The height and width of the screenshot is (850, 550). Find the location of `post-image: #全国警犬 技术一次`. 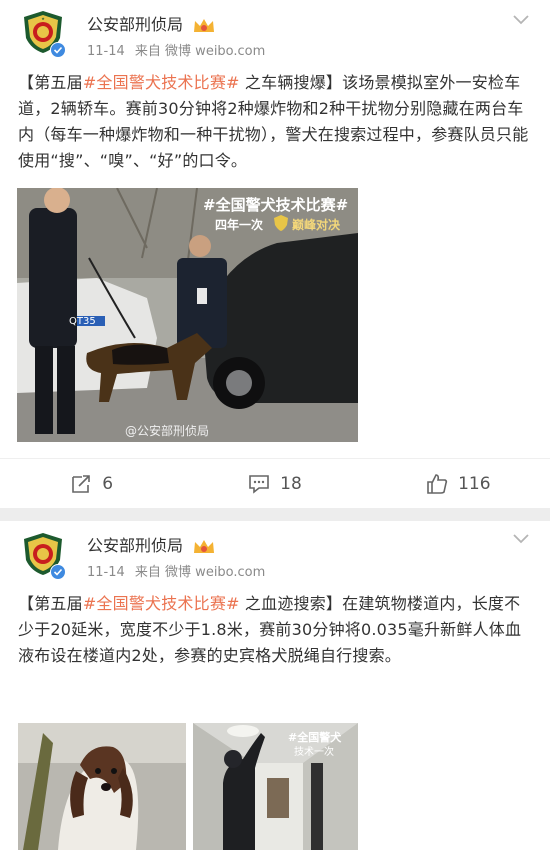

post-image: #全国警犬 技术一次 is located at coordinates (275, 786).